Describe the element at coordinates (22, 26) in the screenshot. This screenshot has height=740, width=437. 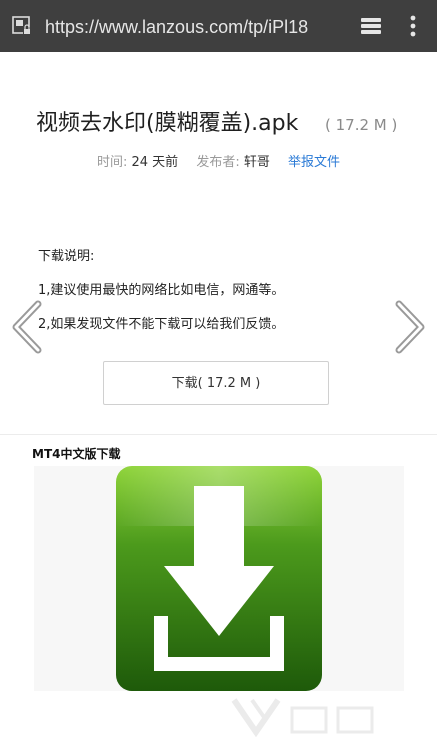
I see `site-info-icon` at that location.